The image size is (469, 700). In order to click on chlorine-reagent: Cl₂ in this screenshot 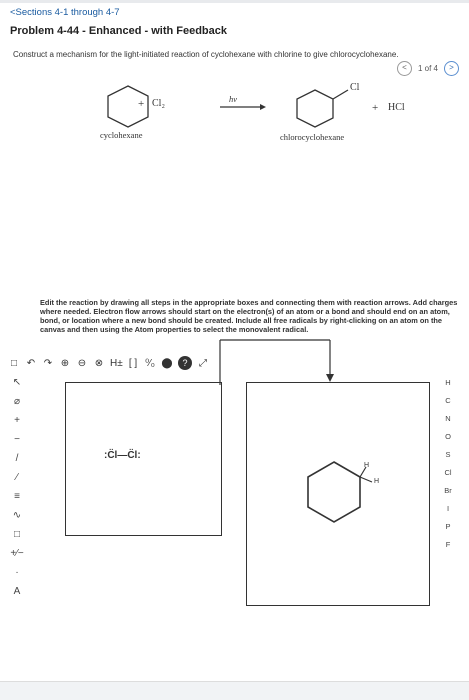, I will do `click(158, 103)`.